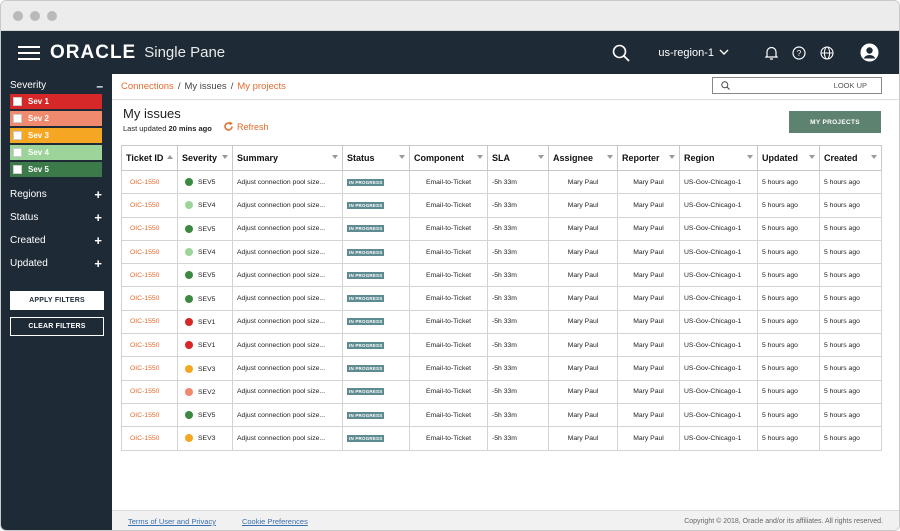 The width and height of the screenshot is (900, 531). Describe the element at coordinates (275, 521) in the screenshot. I see `cookie-preferences-link: Cookie Preferences` at that location.